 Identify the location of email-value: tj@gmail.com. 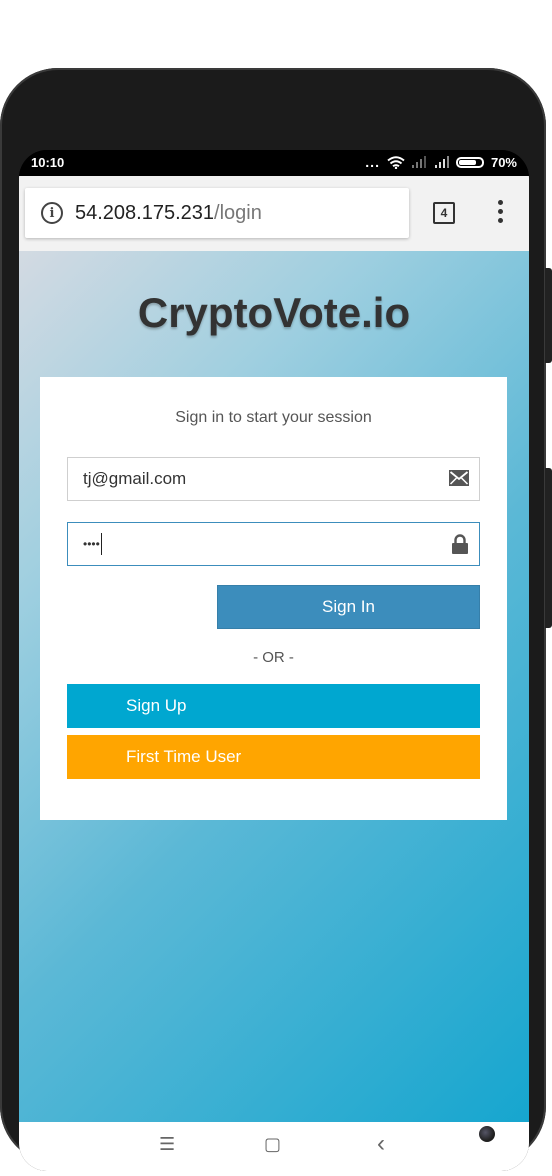
(135, 478).